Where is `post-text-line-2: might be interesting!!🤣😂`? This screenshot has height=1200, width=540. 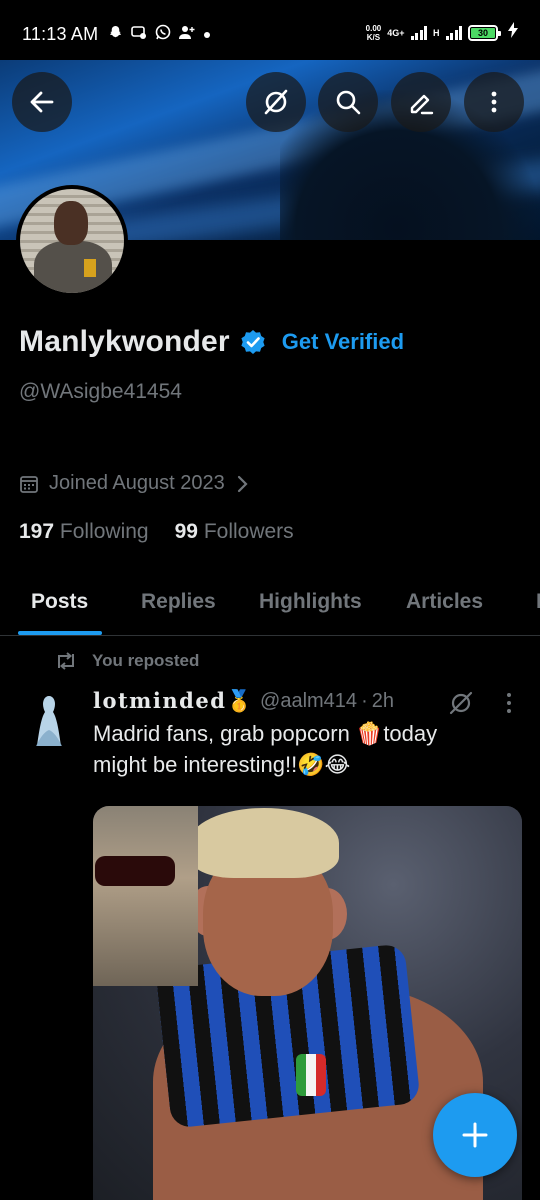
post-text-line-2: might be interesting!!🤣😂 is located at coordinates (222, 764).